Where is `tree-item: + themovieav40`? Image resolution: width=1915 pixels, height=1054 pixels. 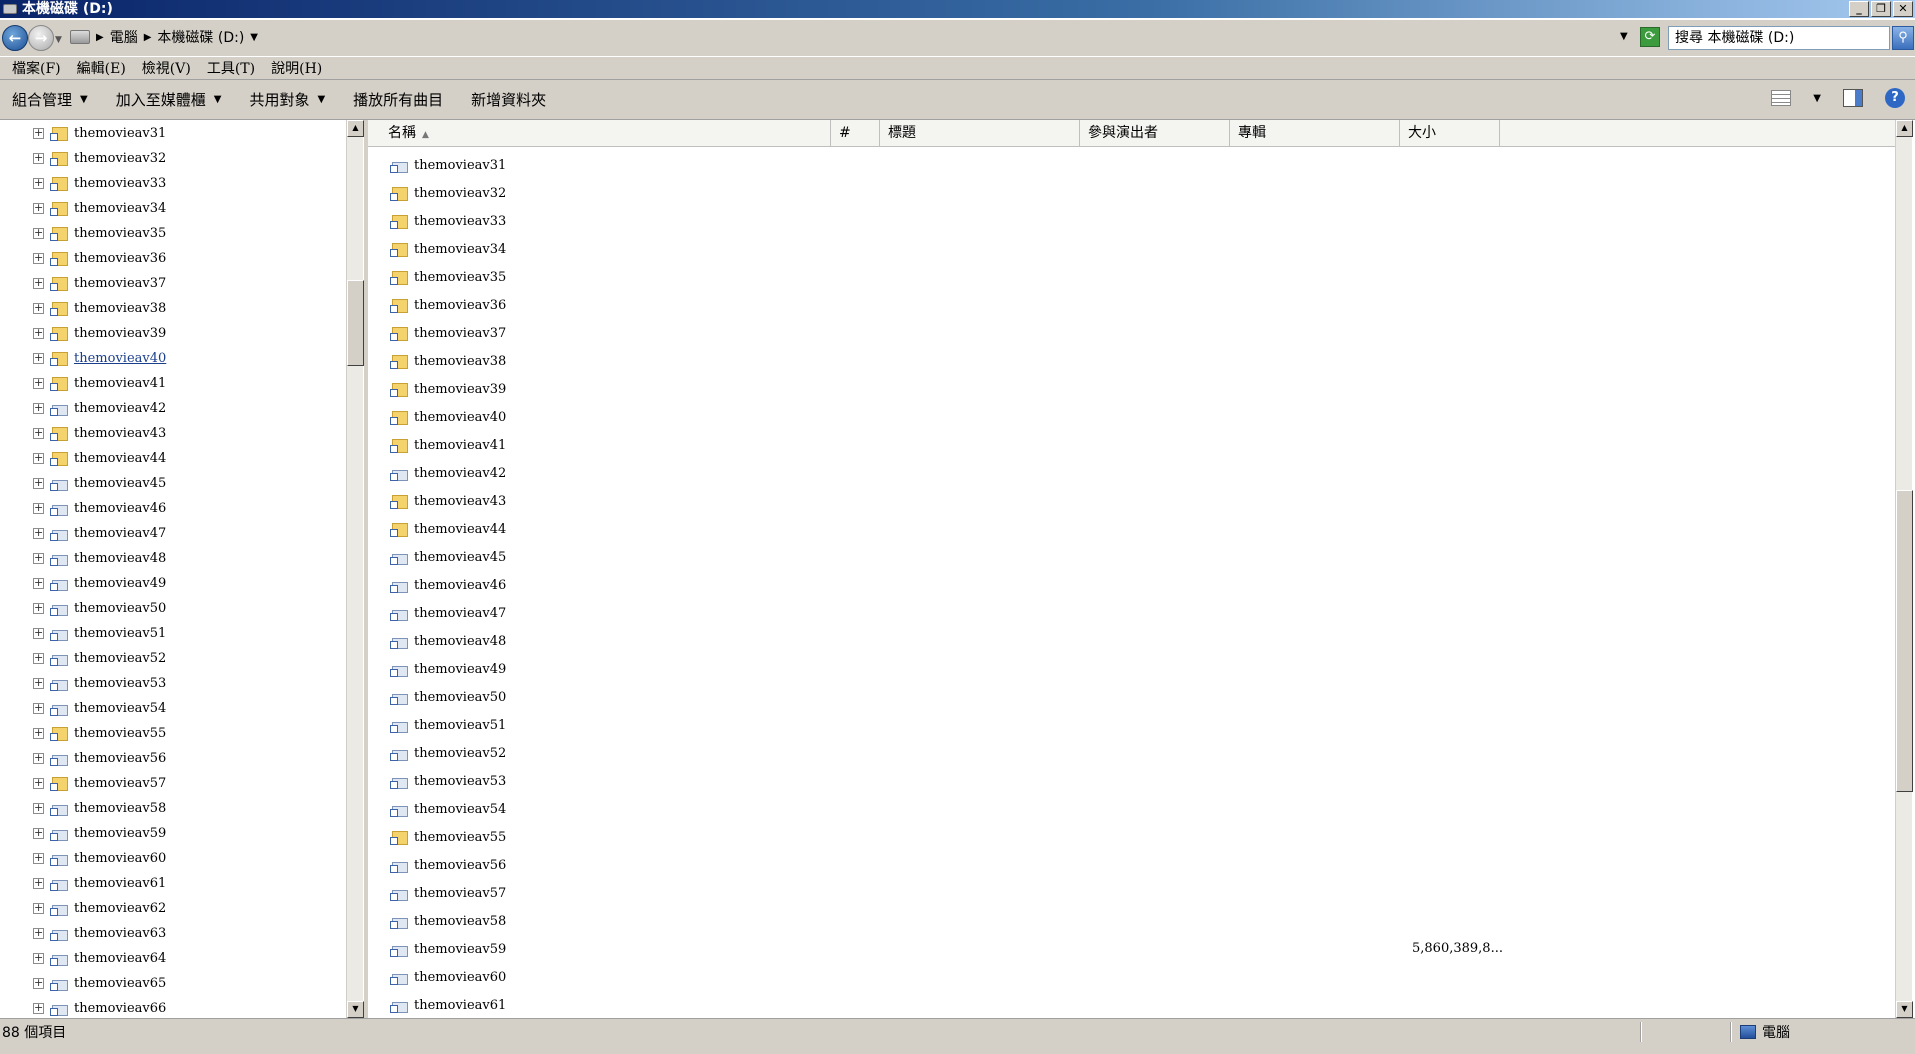
tree-item: + themovieav40 is located at coordinates (99, 358).